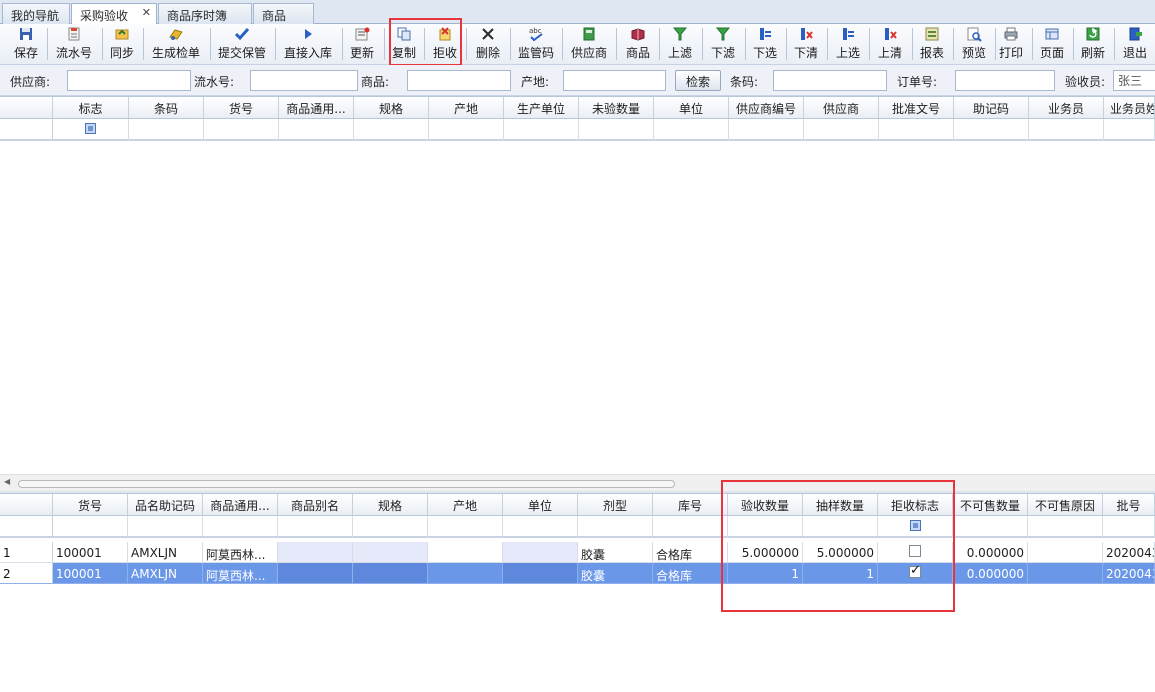 The width and height of the screenshot is (1155, 692). Describe the element at coordinates (765, 505) in the screenshot. I see `column-header: 验收数量` at that location.